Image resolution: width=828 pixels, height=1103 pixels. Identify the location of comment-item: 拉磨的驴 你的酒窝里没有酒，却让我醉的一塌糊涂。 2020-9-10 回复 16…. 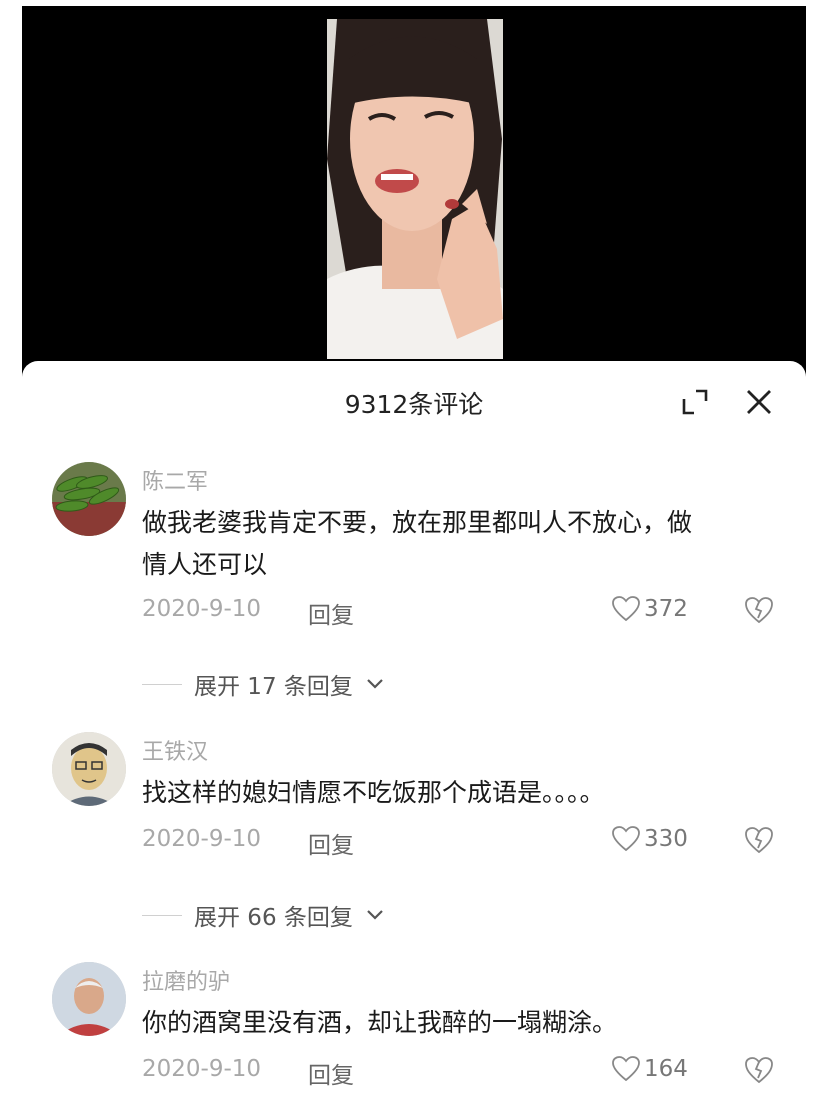
(414, 1032).